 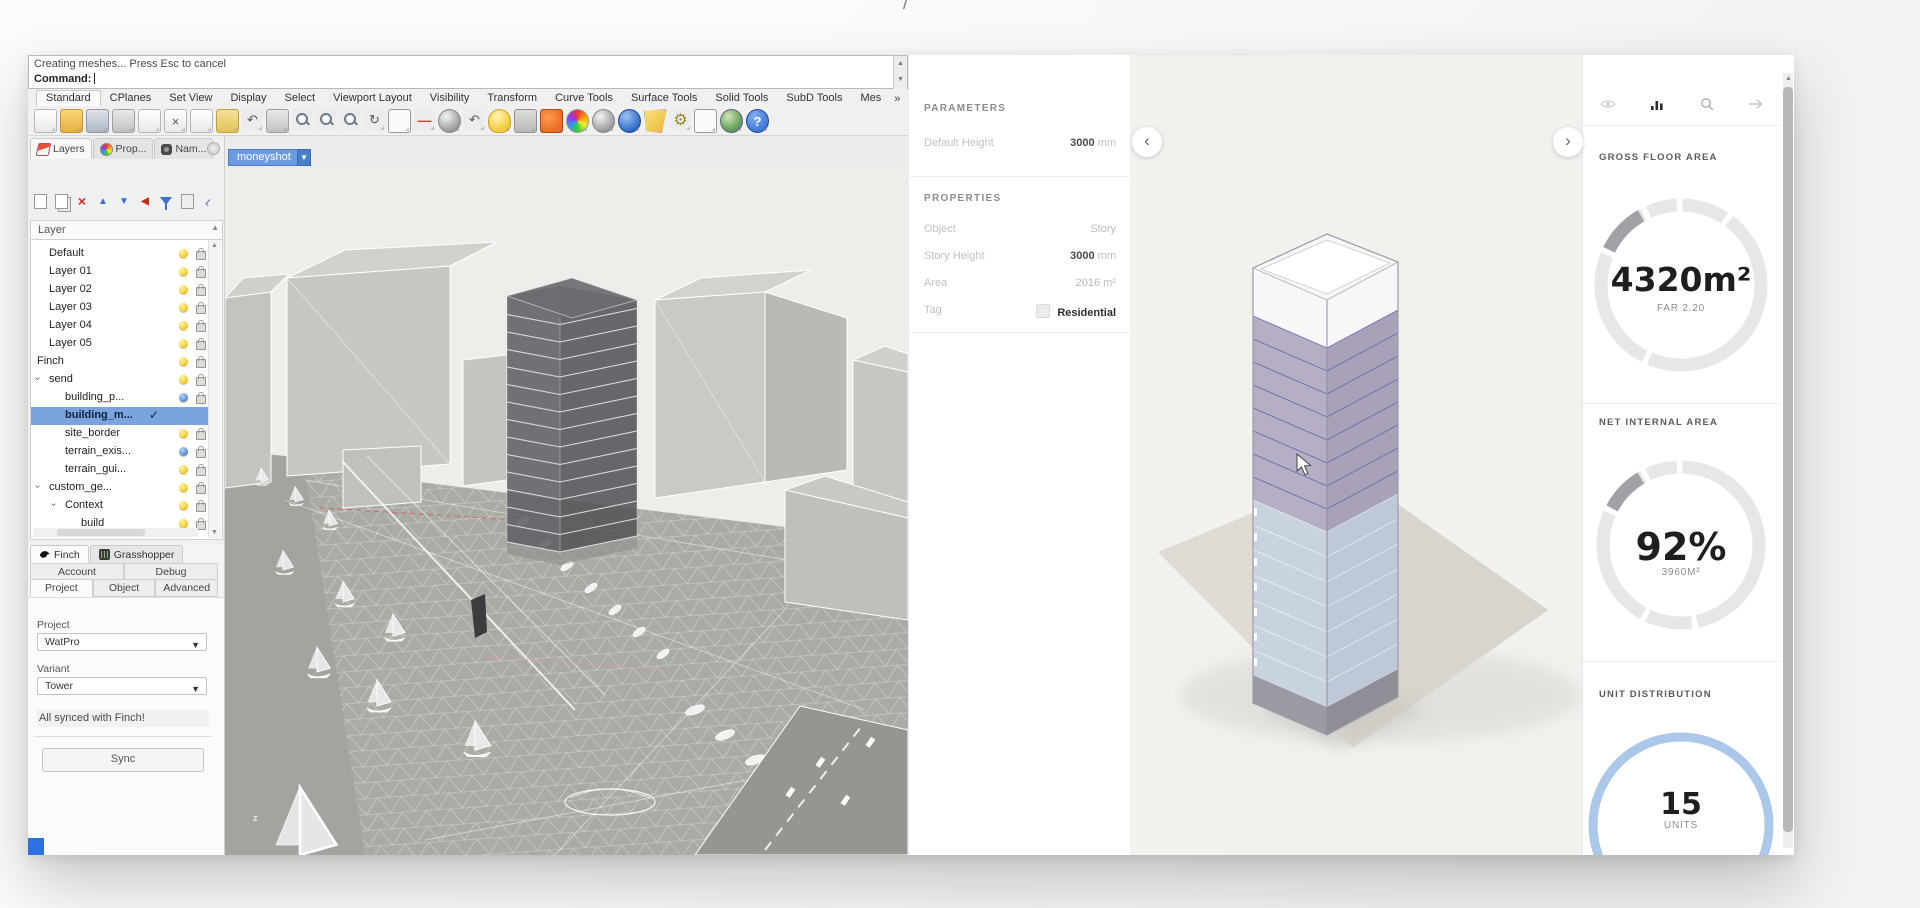 What do you see at coordinates (1020, 258) in the screenshot?
I see `field-row-story-height: Story Height 3000 mm` at bounding box center [1020, 258].